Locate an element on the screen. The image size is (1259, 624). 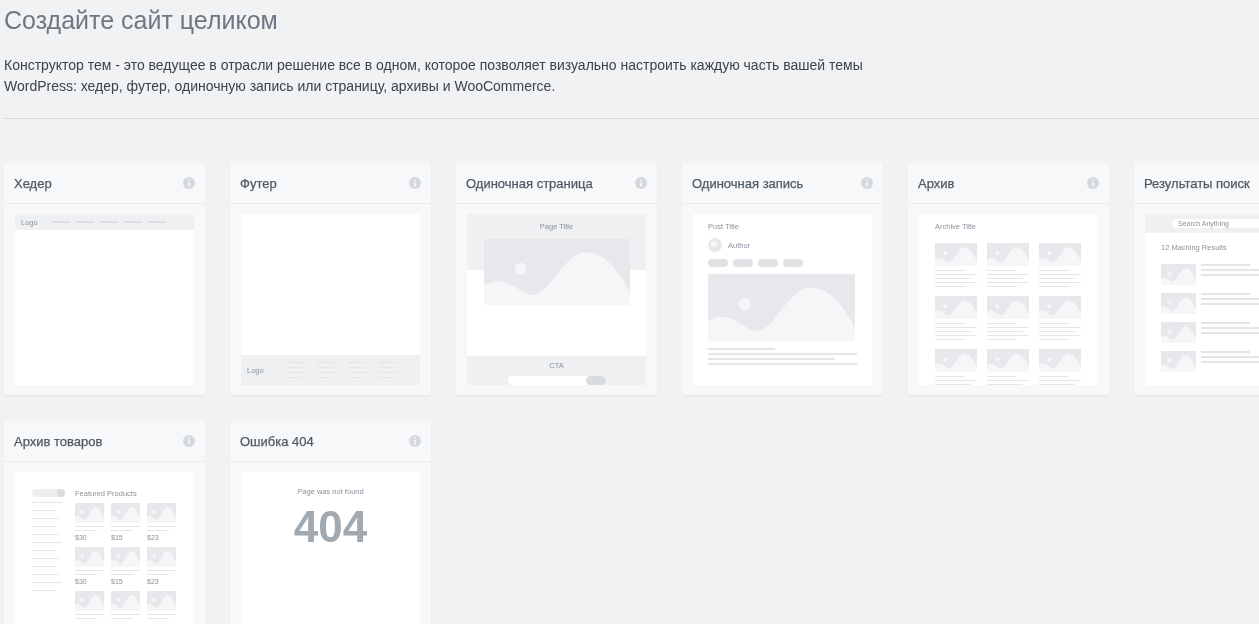
card-title: Архив is located at coordinates (936, 183).